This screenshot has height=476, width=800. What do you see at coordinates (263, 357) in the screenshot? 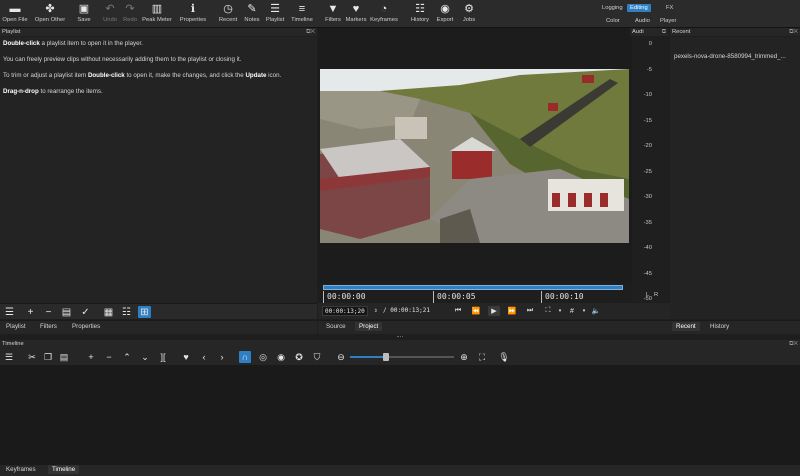
I see `scrub-drag-icon: ◎` at bounding box center [263, 357].